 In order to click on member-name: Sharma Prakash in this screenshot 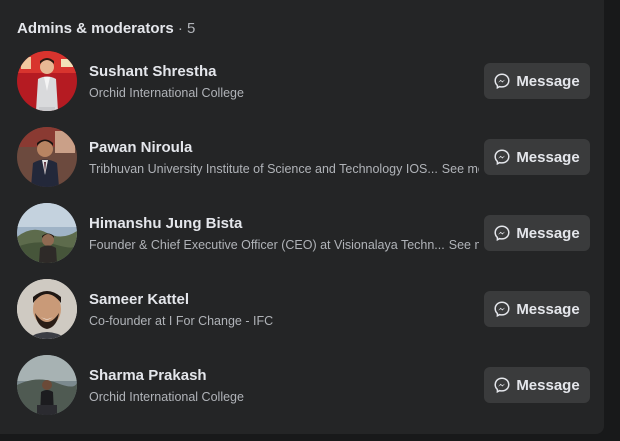, I will do `click(148, 375)`.